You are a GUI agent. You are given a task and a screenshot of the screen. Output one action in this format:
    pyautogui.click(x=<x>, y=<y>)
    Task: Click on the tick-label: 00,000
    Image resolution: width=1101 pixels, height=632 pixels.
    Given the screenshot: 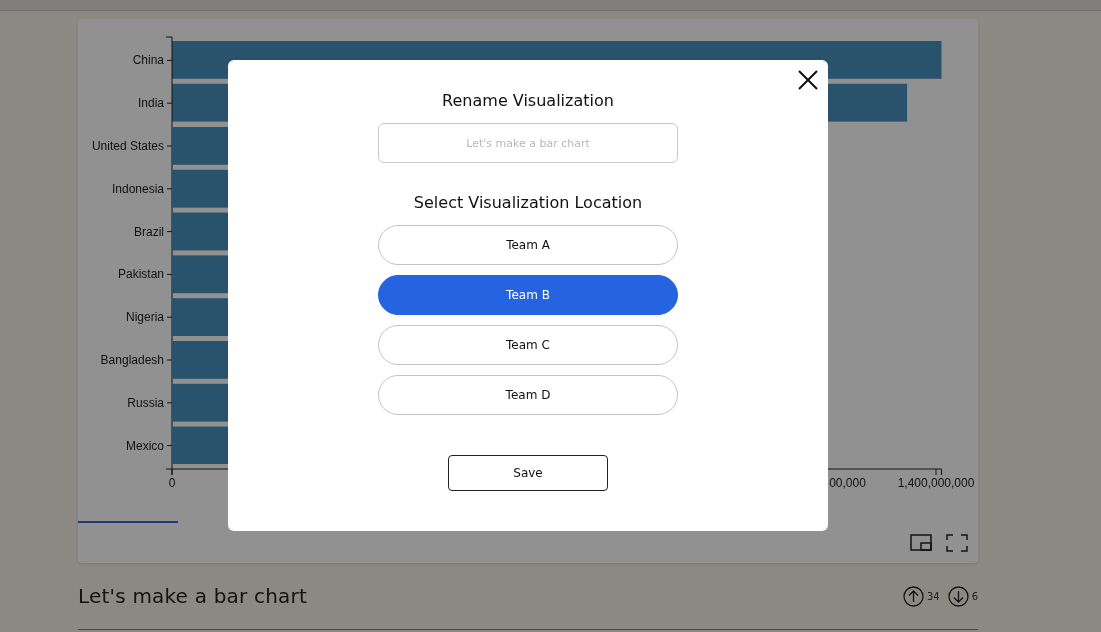 What is the action you would take?
    pyautogui.click(x=847, y=483)
    